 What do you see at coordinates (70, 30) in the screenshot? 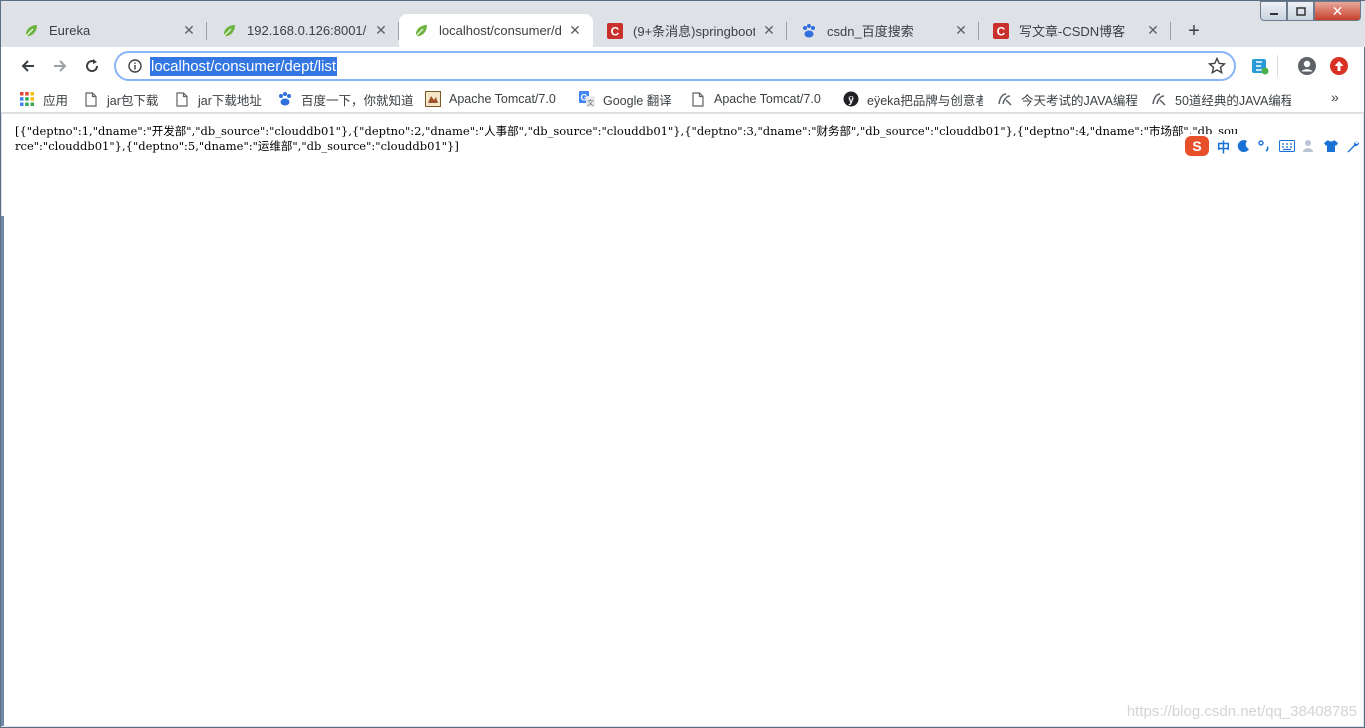
I see `tab-title: Eureka` at bounding box center [70, 30].